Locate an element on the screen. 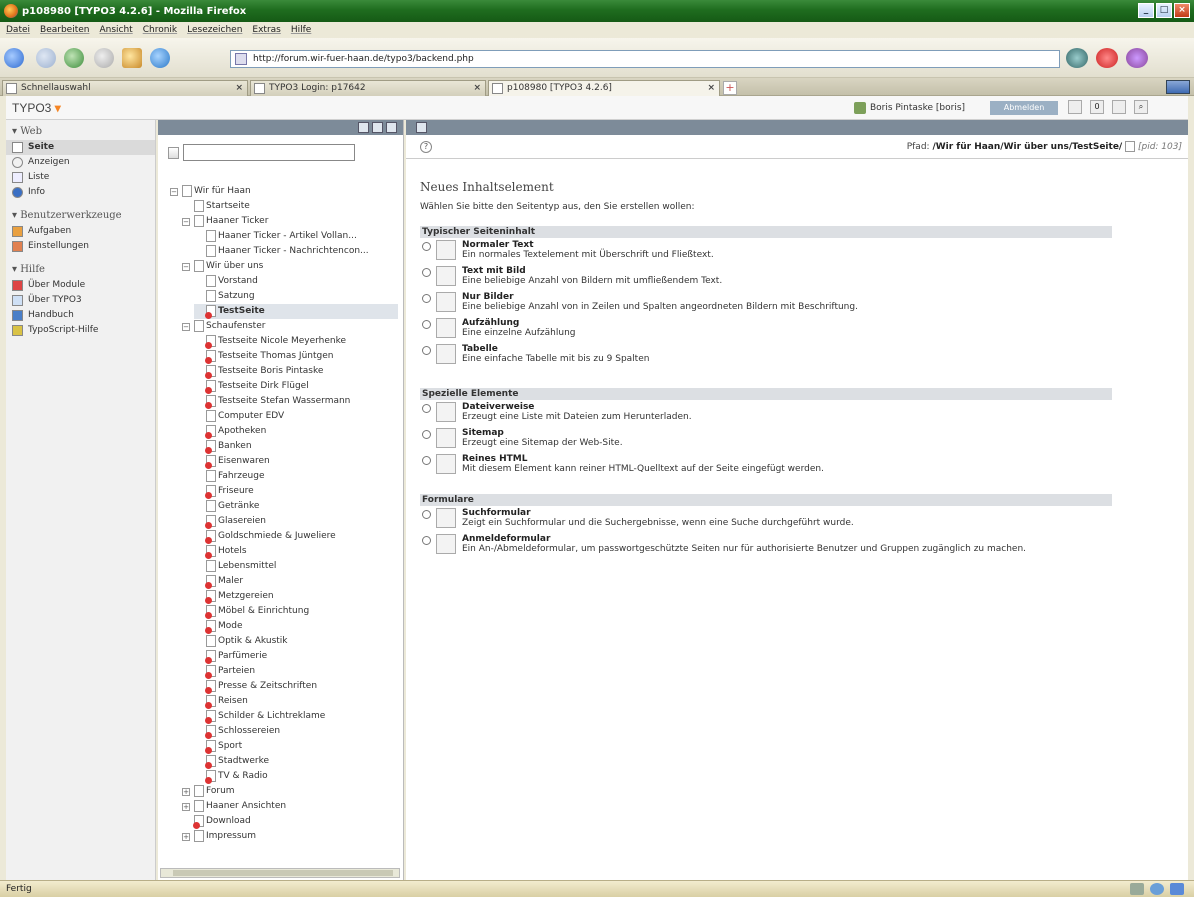 This screenshot has height=897, width=1194. expand-icon: + is located at coordinates (186, 837).